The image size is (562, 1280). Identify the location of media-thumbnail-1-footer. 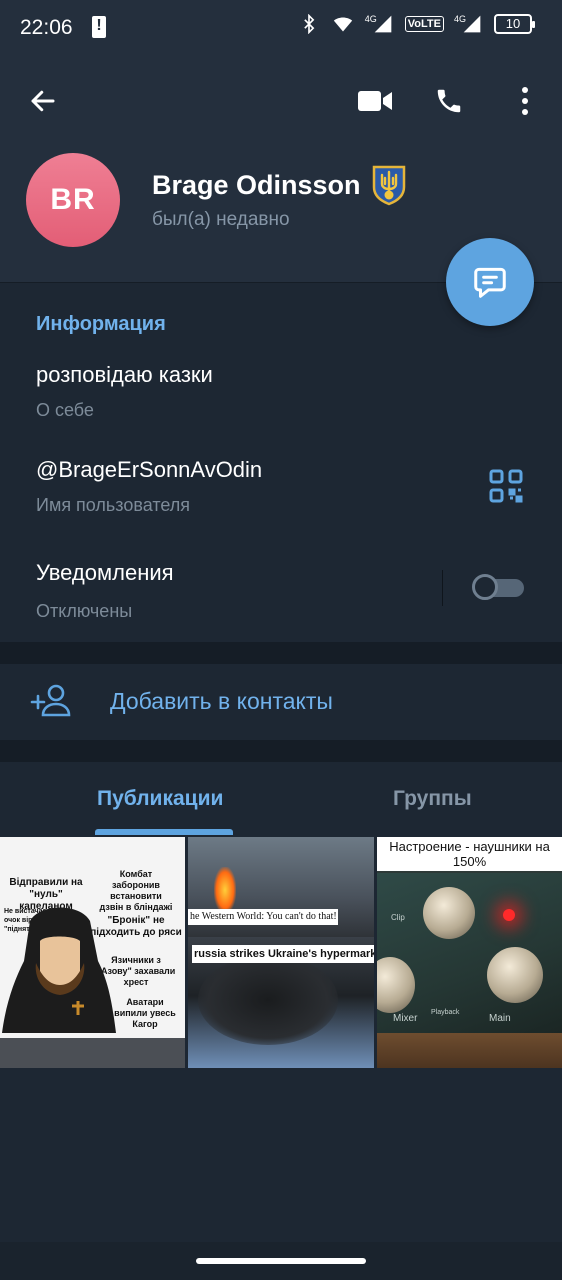
(92, 1053).